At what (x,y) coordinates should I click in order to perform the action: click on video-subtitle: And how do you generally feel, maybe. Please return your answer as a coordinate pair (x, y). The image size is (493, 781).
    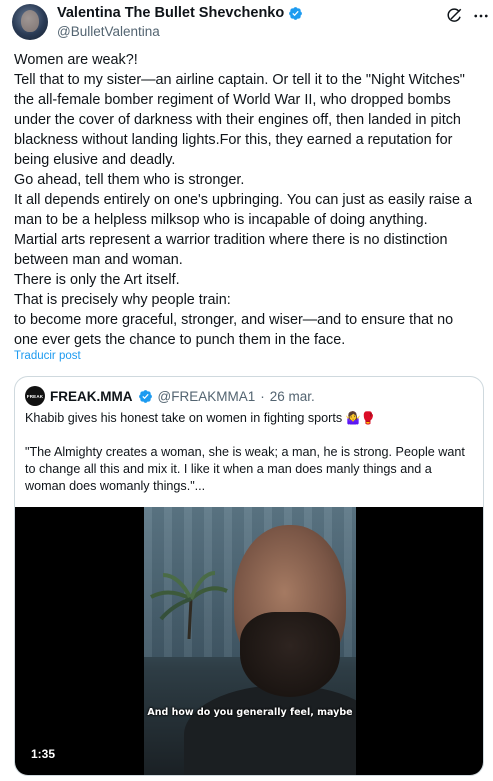
    Looking at the image, I should click on (250, 712).